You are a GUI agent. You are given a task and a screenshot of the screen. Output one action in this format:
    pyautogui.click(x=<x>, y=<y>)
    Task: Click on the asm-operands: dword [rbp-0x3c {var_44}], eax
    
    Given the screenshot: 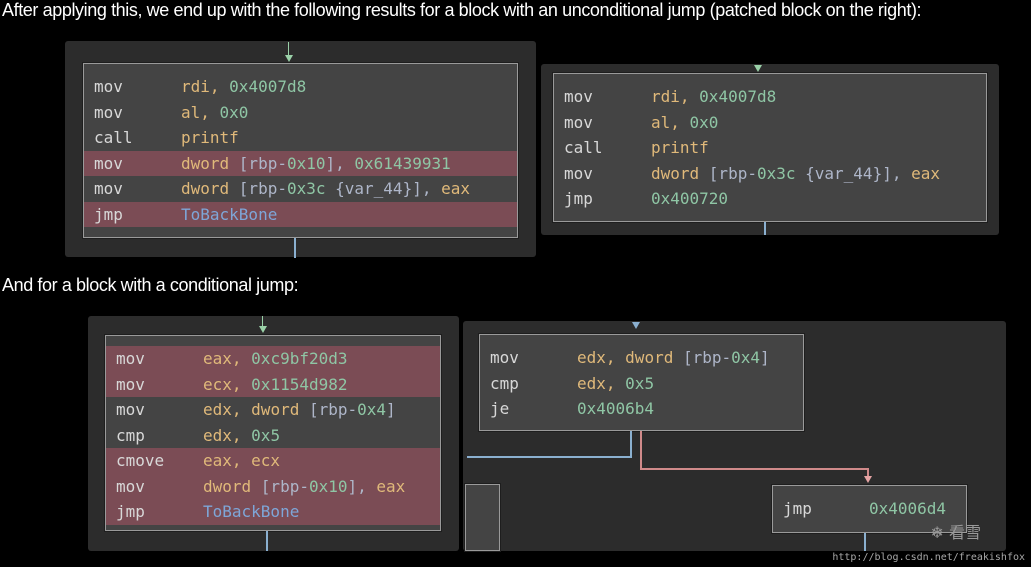 What is the action you would take?
    pyautogui.click(x=325, y=189)
    